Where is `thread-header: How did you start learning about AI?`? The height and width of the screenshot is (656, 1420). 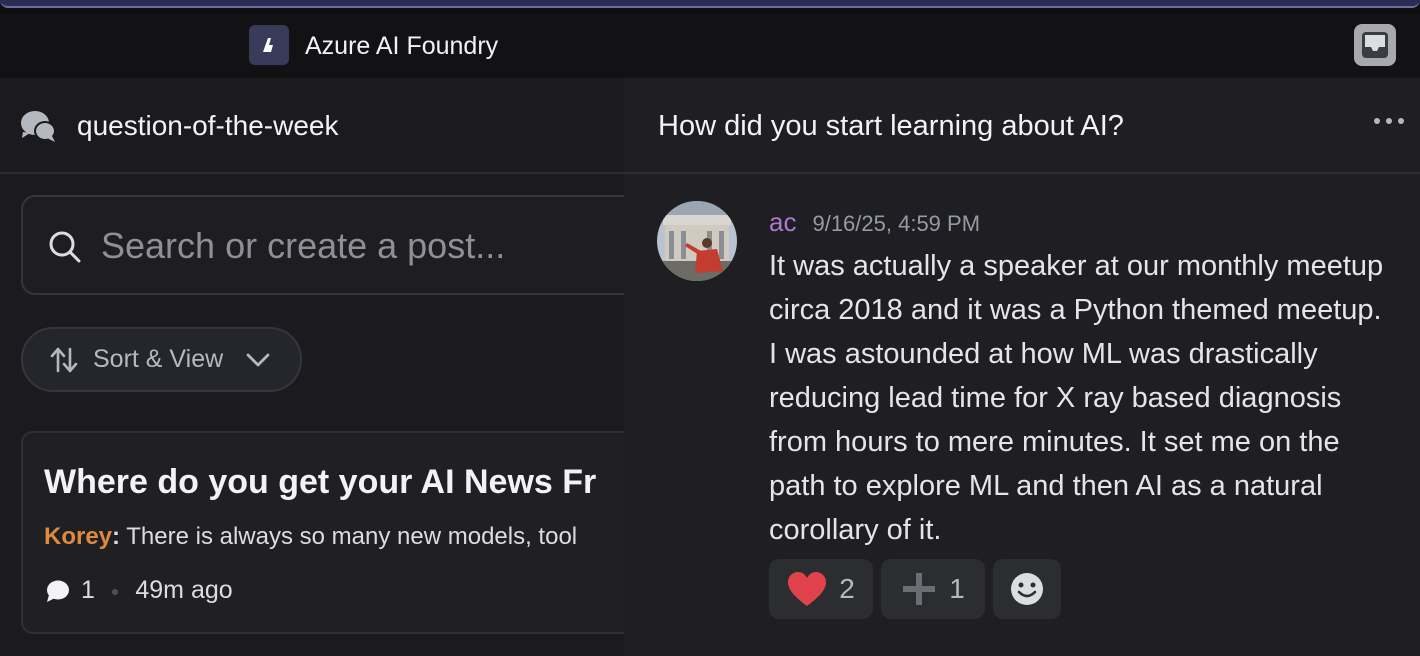
thread-header: How did you start learning about AI? is located at coordinates (1022, 126).